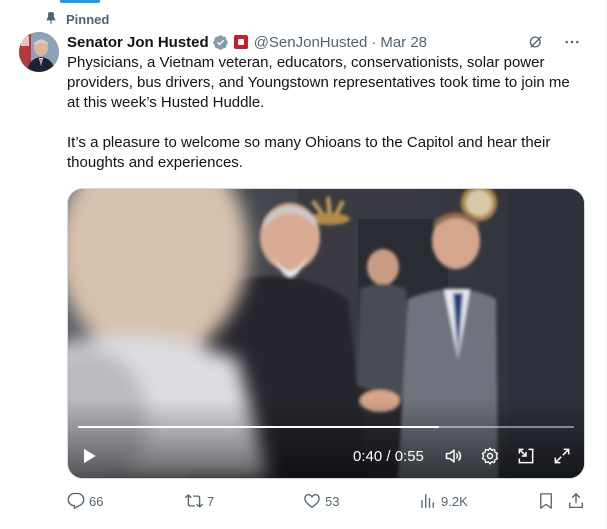 The width and height of the screenshot is (607, 529). I want to click on pinned-label: Pinned, so click(88, 19).